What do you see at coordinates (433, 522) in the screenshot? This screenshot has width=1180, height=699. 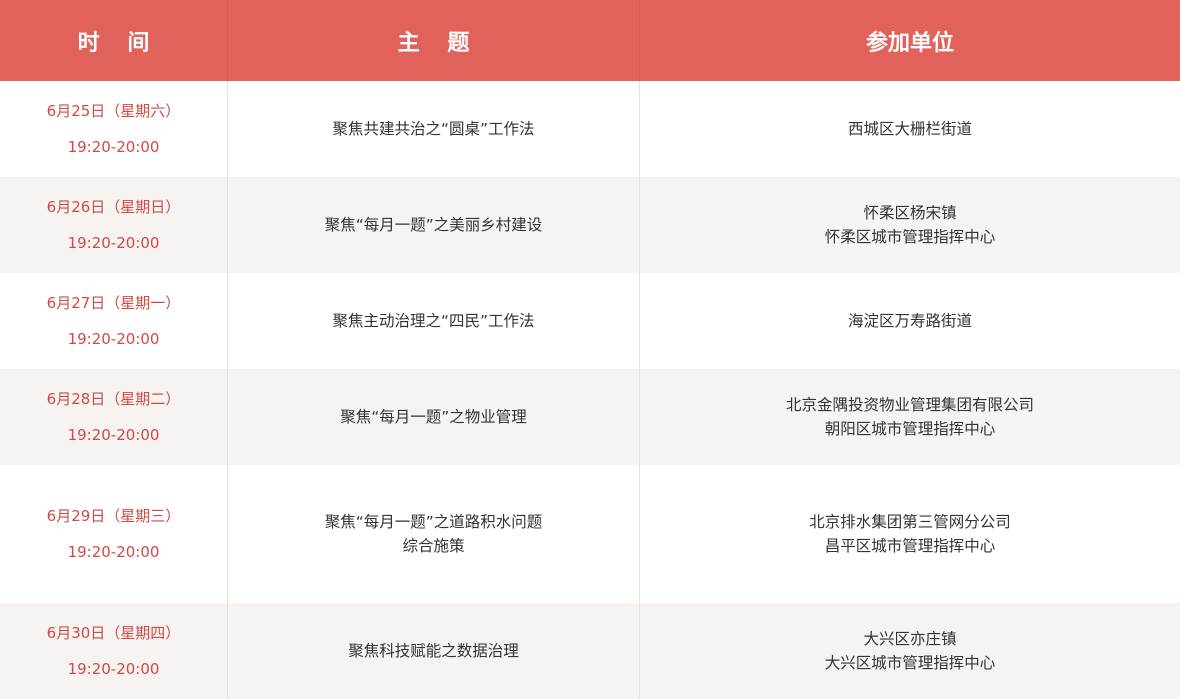 I see `topic-line: 聚焦“每月一题”之道路积水问题` at bounding box center [433, 522].